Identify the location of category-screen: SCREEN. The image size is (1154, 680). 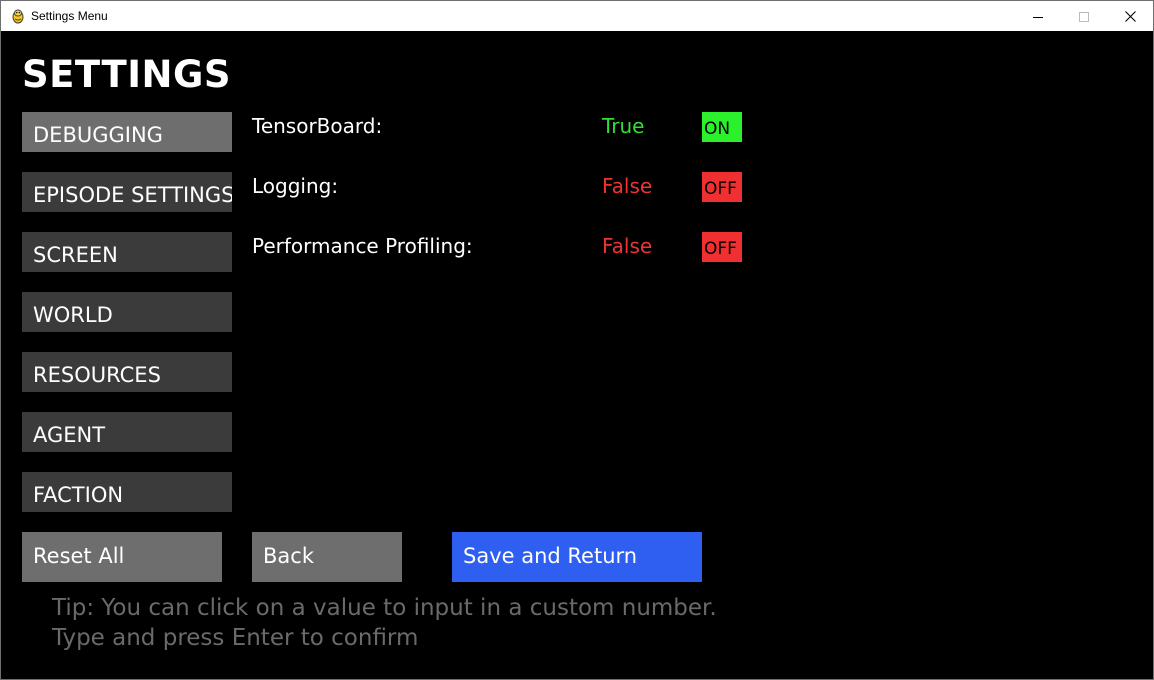
(127, 252).